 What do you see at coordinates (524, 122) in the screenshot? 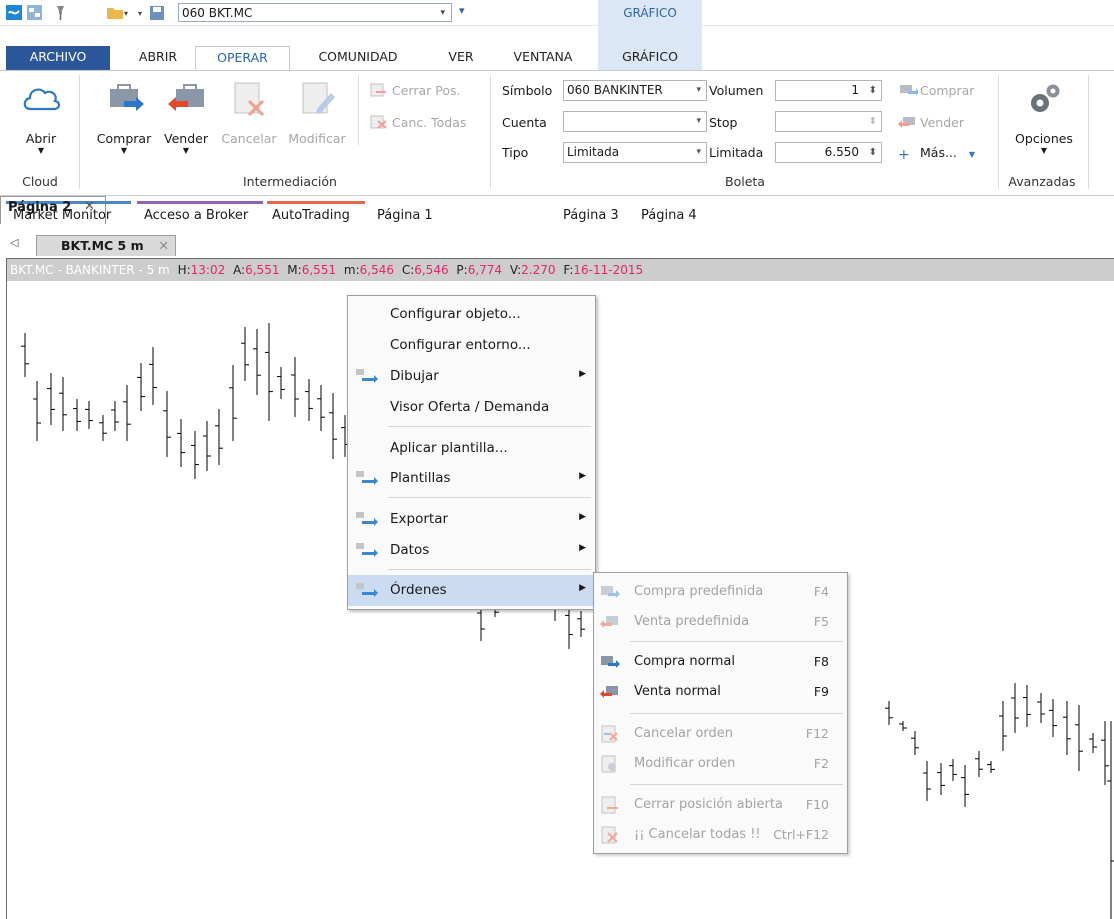
I see `account-label: Cuenta` at bounding box center [524, 122].